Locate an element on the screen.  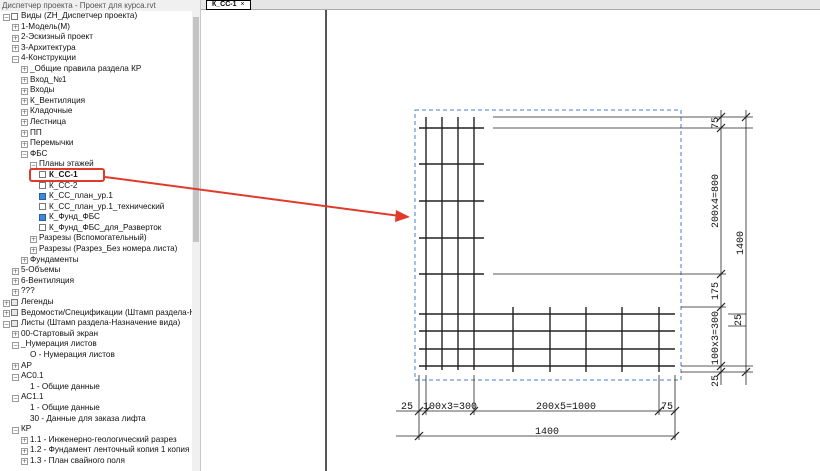
dim-right-175: 175 is located at coordinates (716, 291).